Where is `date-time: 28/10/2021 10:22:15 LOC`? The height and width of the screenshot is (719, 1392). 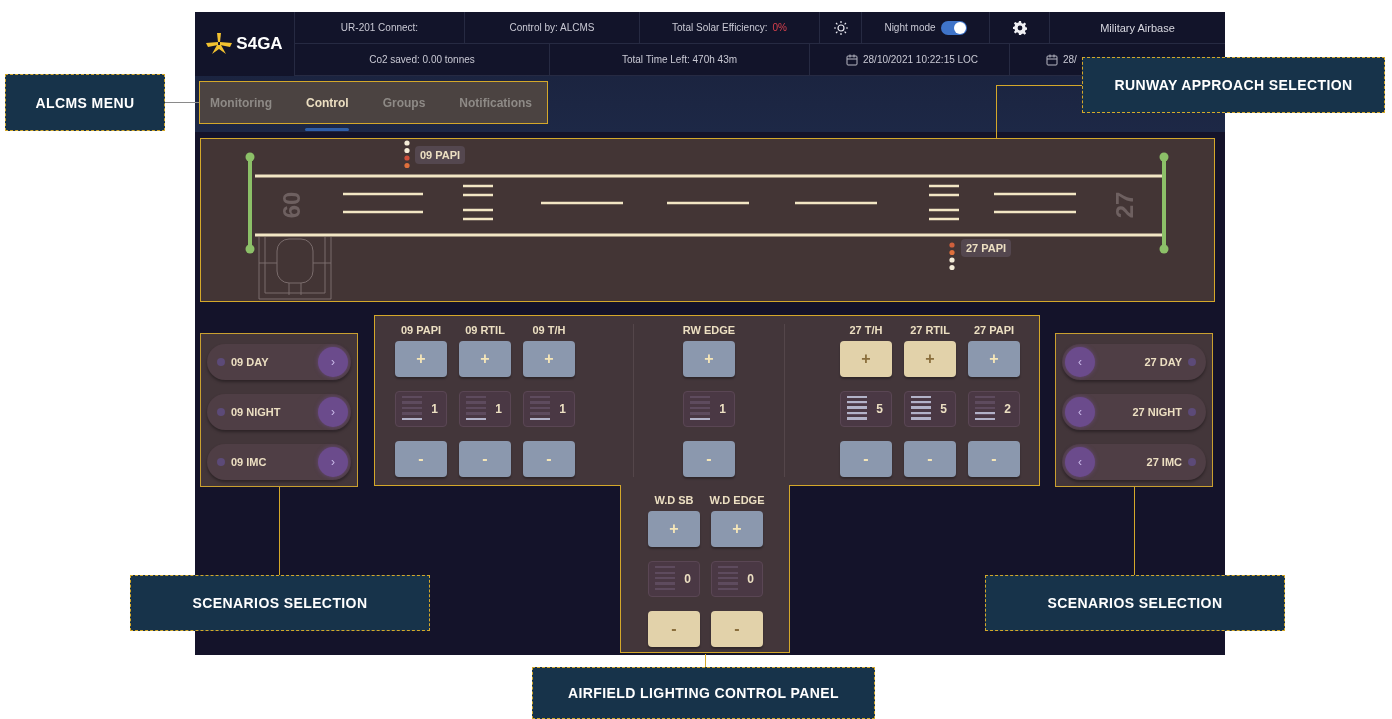
date-time: 28/10/2021 10:22:15 LOC is located at coordinates (921, 59).